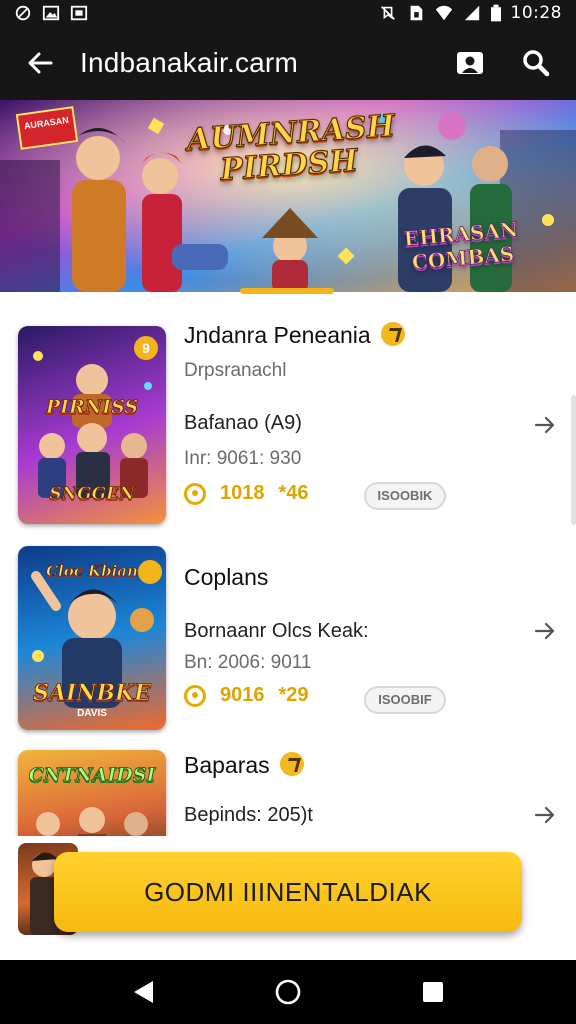  I want to click on game-title: Baparas, so click(244, 765).